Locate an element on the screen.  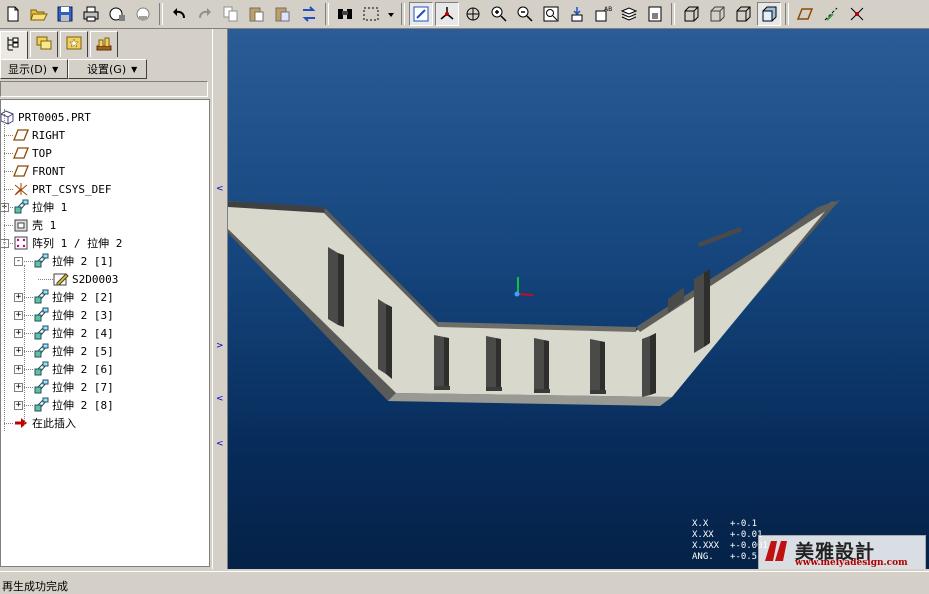
tree-node: 拉伸 2 [1] is located at coordinates (73, 261).